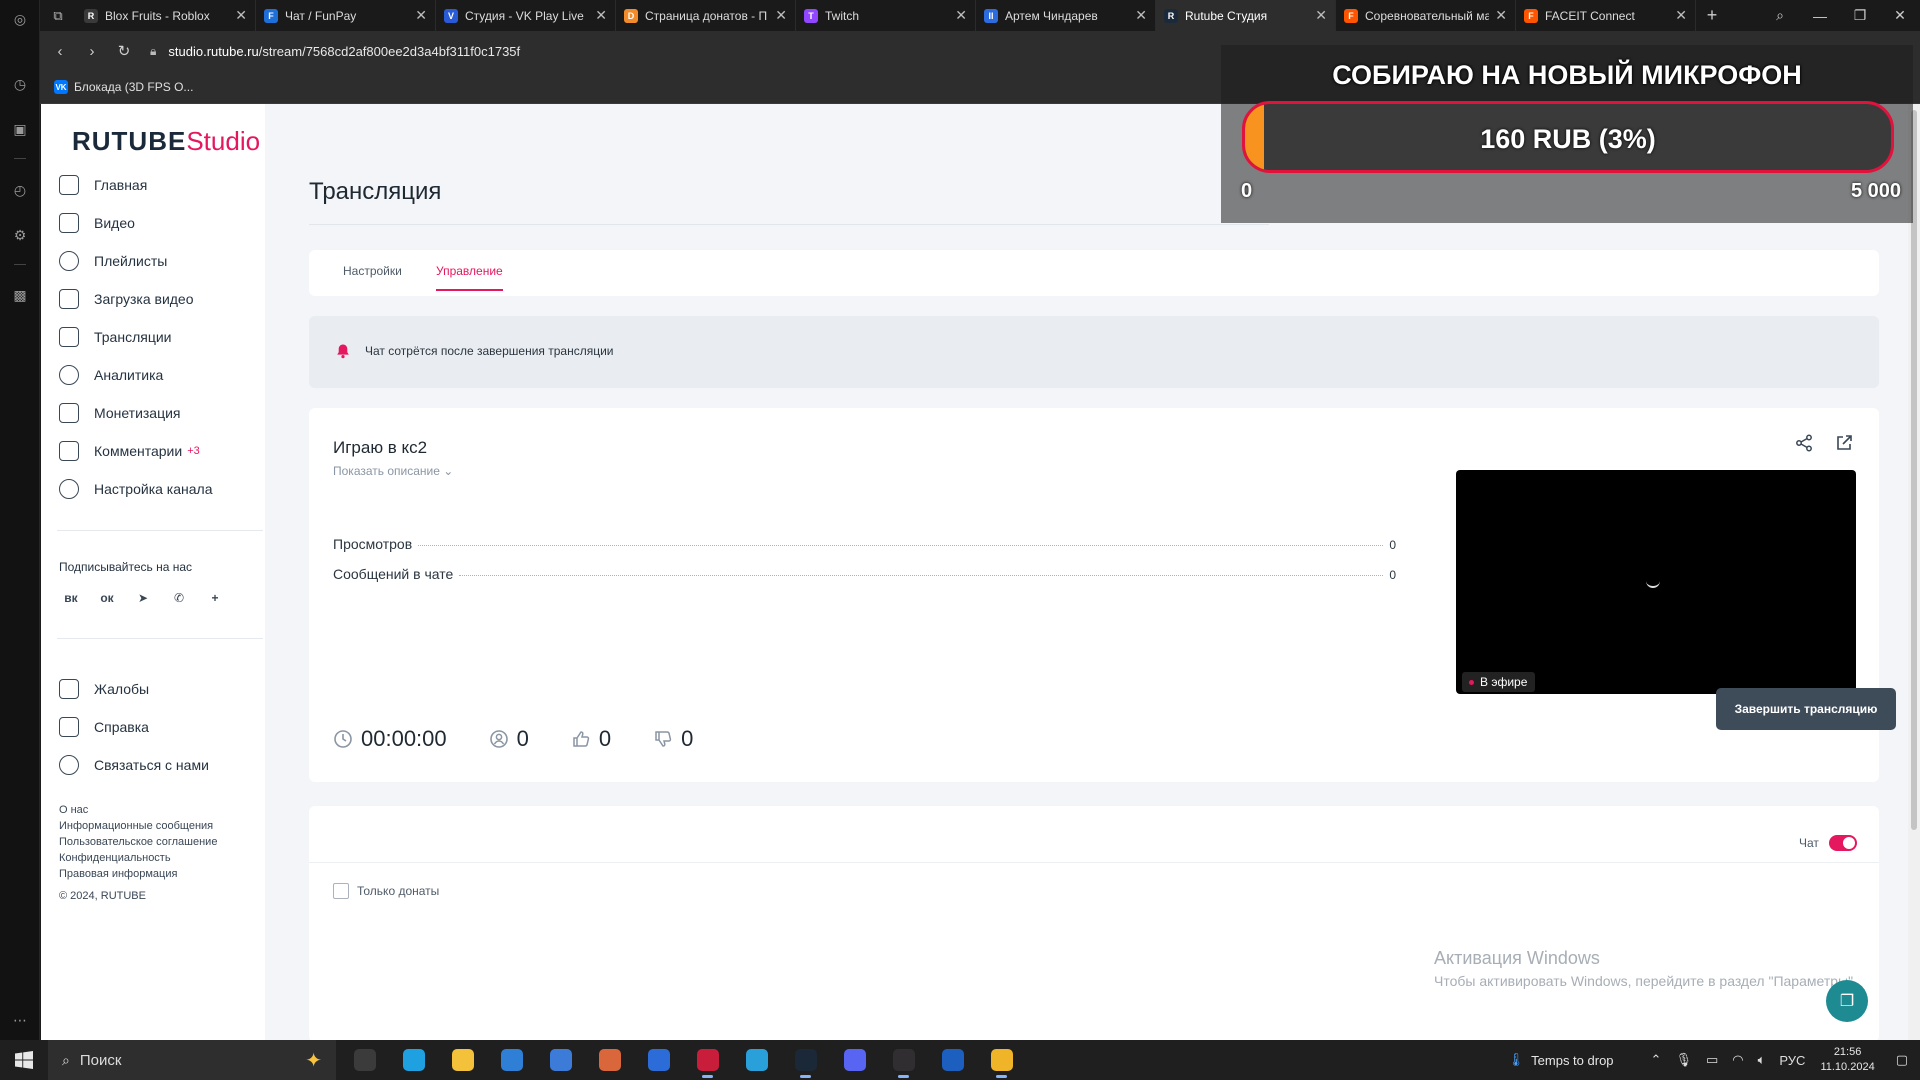  What do you see at coordinates (20, 1020) in the screenshot?
I see `more-icon: ⋯` at bounding box center [20, 1020].